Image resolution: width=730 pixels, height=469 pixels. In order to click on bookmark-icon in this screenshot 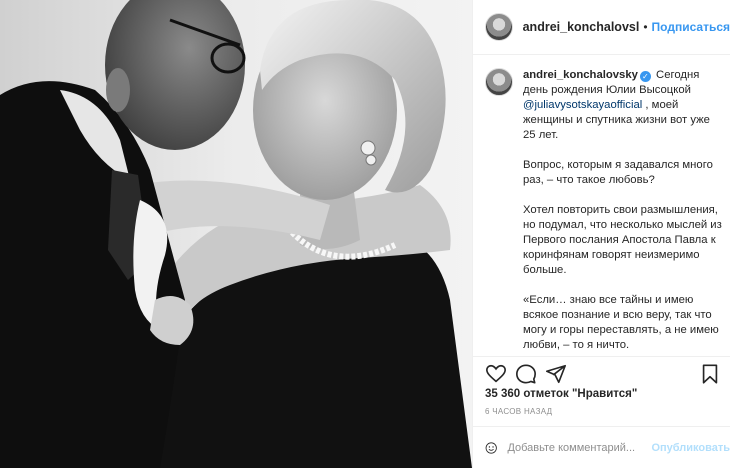, I will do `click(710, 374)`.